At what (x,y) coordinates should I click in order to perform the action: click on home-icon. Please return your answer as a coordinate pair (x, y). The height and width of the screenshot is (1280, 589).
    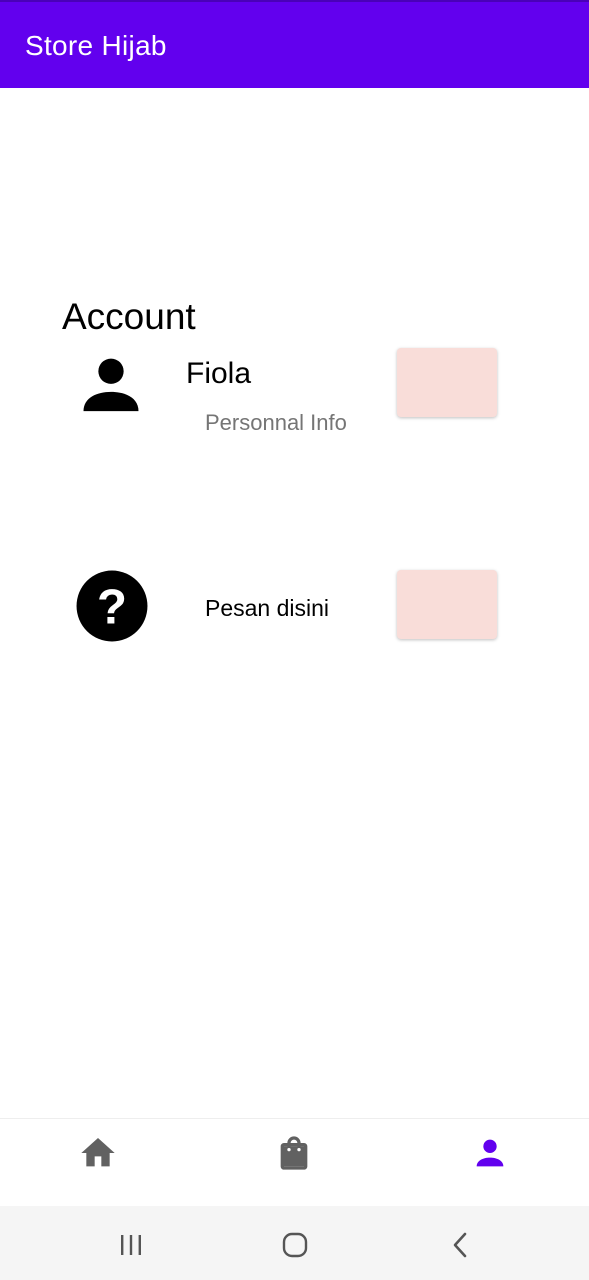
    Looking at the image, I should click on (98, 1153).